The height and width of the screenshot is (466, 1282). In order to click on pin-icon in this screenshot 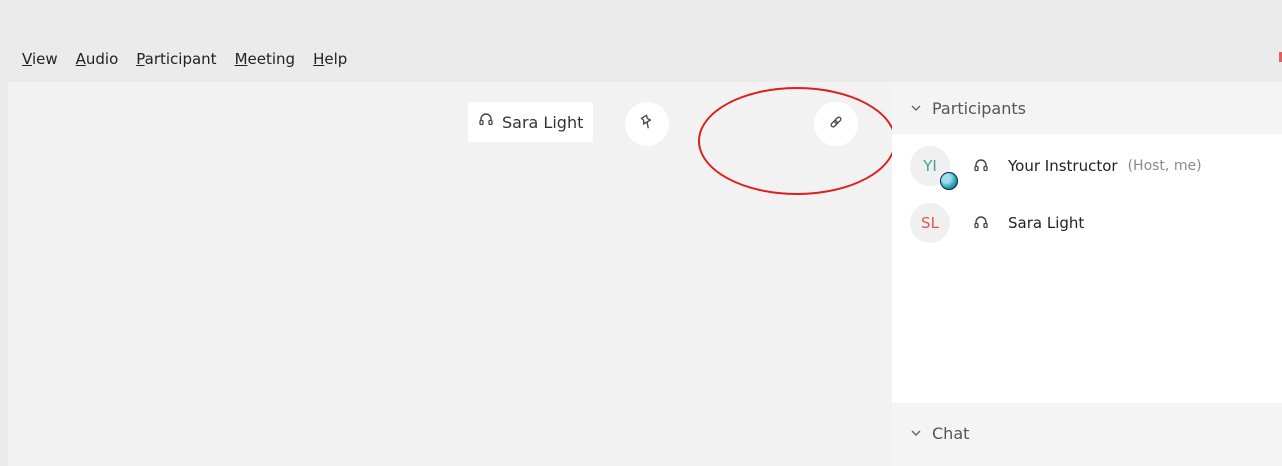, I will do `click(647, 124)`.